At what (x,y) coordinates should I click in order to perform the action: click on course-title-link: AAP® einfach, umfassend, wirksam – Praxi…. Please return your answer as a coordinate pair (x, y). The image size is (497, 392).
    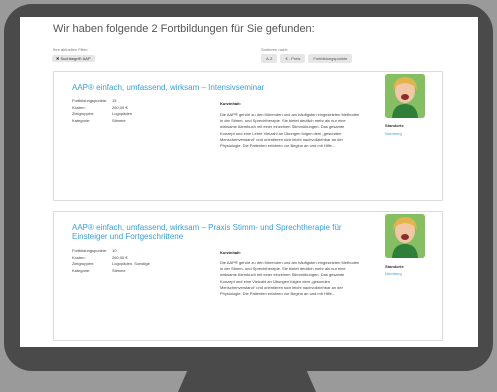
    Looking at the image, I should click on (217, 232).